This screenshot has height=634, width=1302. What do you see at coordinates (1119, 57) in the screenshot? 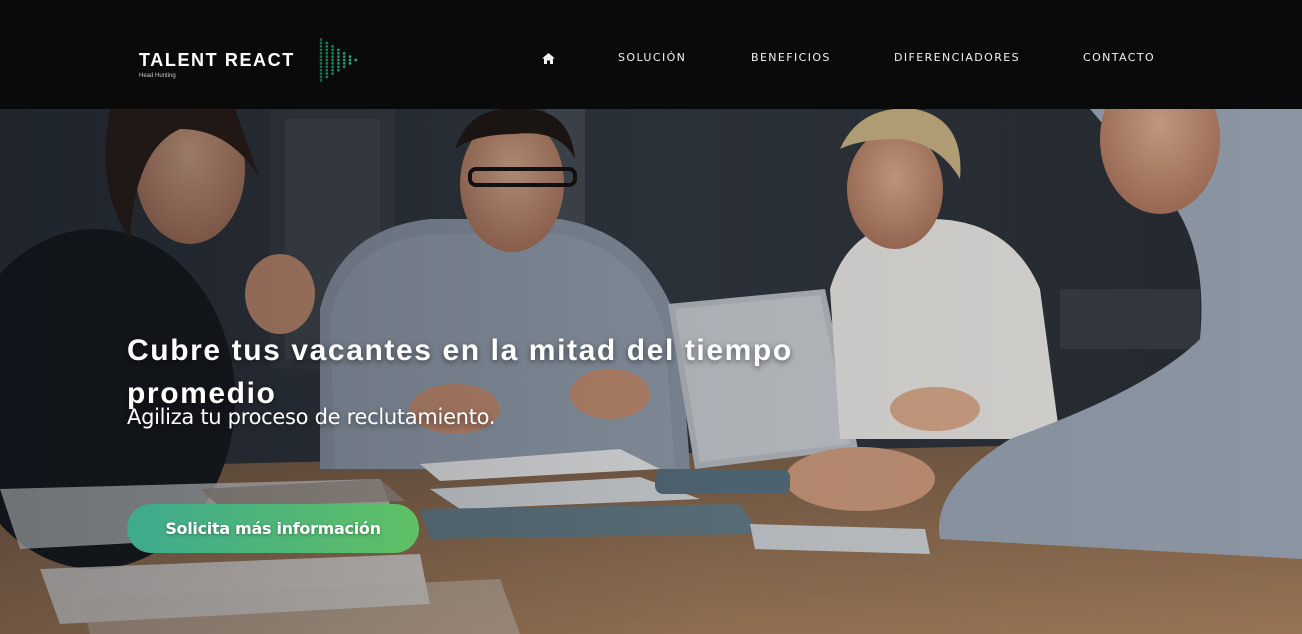
I see `nav-item-contacto: CONTACTO` at bounding box center [1119, 57].